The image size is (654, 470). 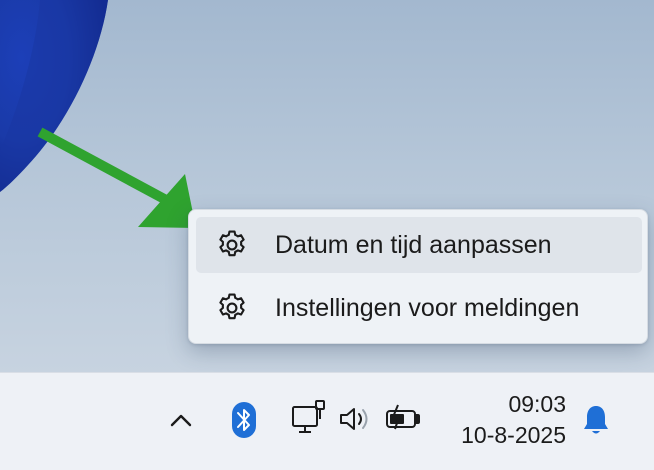 I want to click on volume-icon, so click(x=356, y=419).